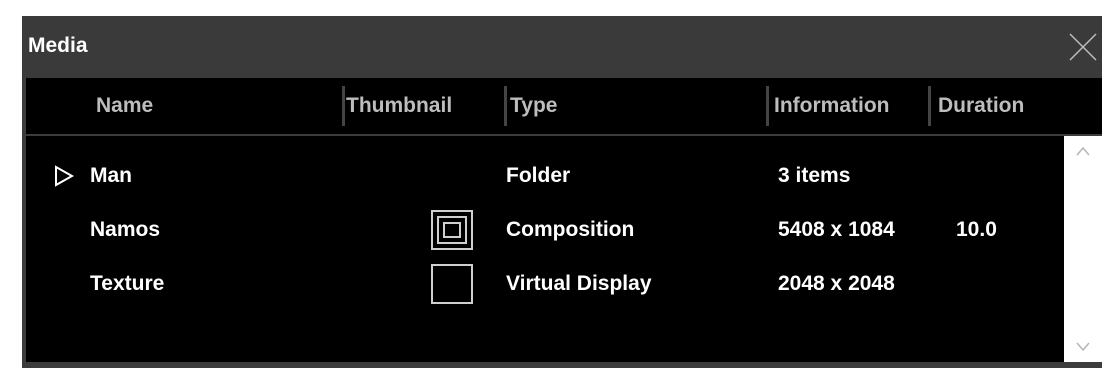 This screenshot has height=368, width=1102. What do you see at coordinates (570, 229) in the screenshot?
I see `item-type: Composition` at bounding box center [570, 229].